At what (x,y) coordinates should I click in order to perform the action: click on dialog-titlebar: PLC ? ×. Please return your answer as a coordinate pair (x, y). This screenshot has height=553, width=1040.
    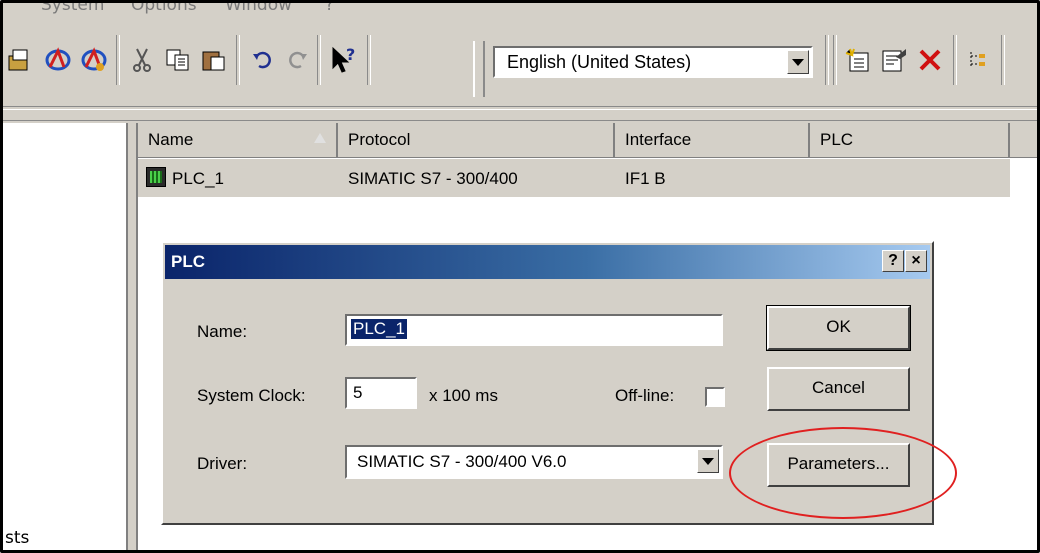
    Looking at the image, I should click on (547, 262).